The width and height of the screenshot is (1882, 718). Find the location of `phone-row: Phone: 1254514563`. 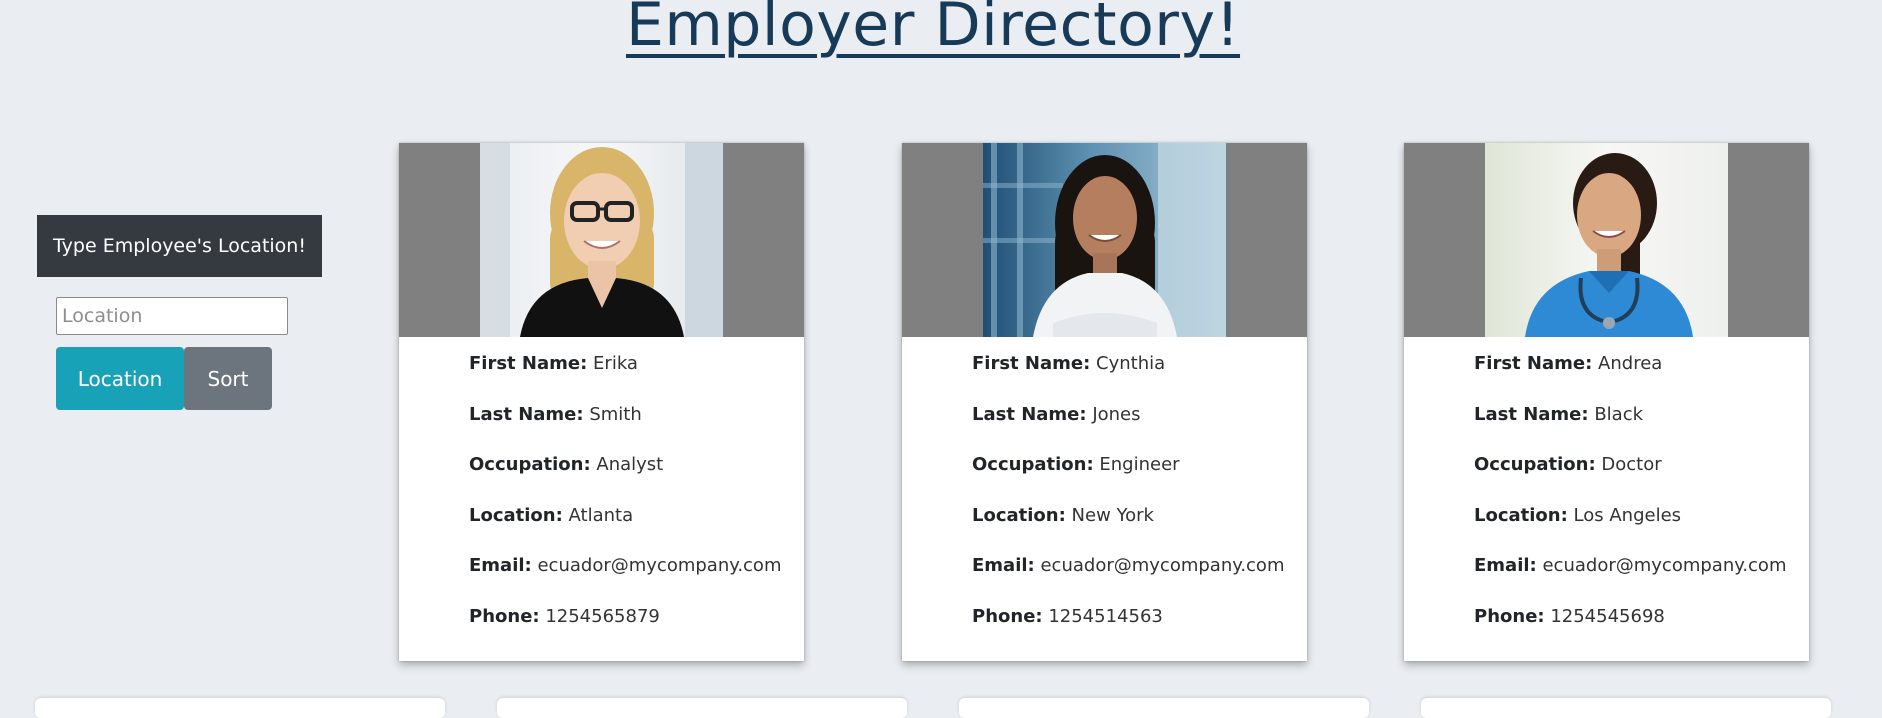

phone-row: Phone: 1254514563 is located at coordinates (1128, 631).